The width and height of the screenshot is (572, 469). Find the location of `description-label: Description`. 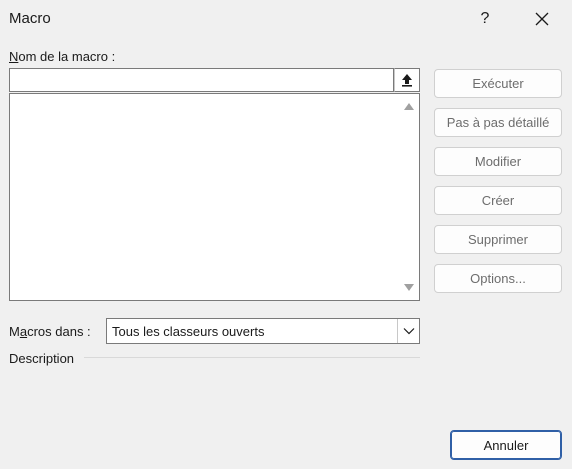

description-label: Description is located at coordinates (42, 358).